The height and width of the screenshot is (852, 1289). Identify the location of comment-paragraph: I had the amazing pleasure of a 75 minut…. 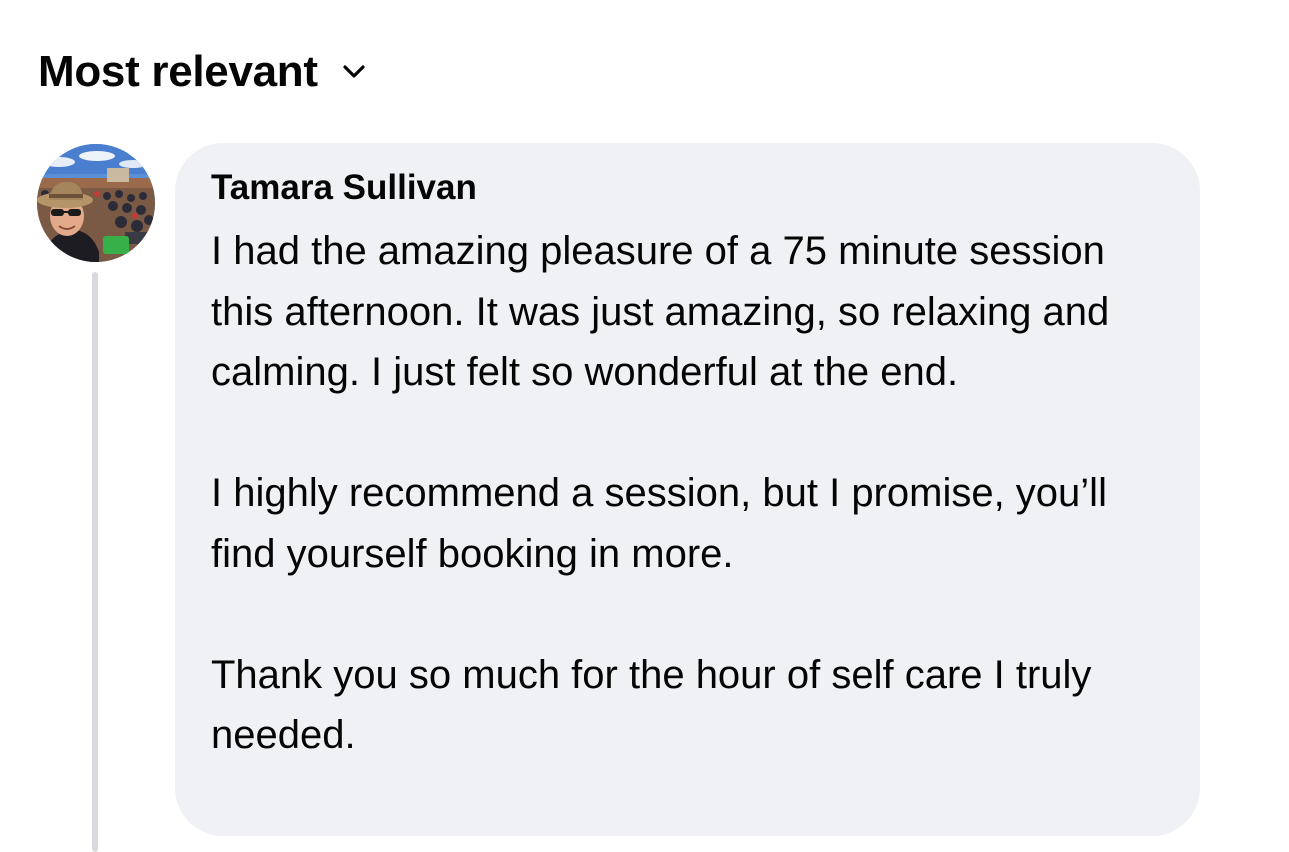
(660, 311).